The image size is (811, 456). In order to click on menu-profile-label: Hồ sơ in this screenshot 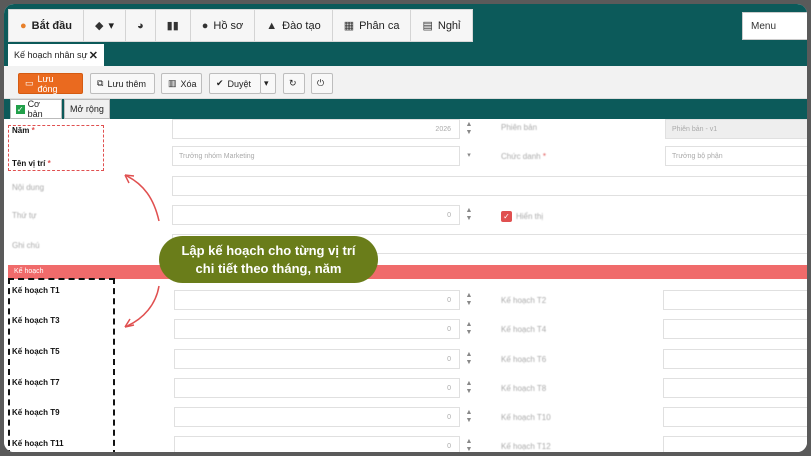, I will do `click(228, 25)`.